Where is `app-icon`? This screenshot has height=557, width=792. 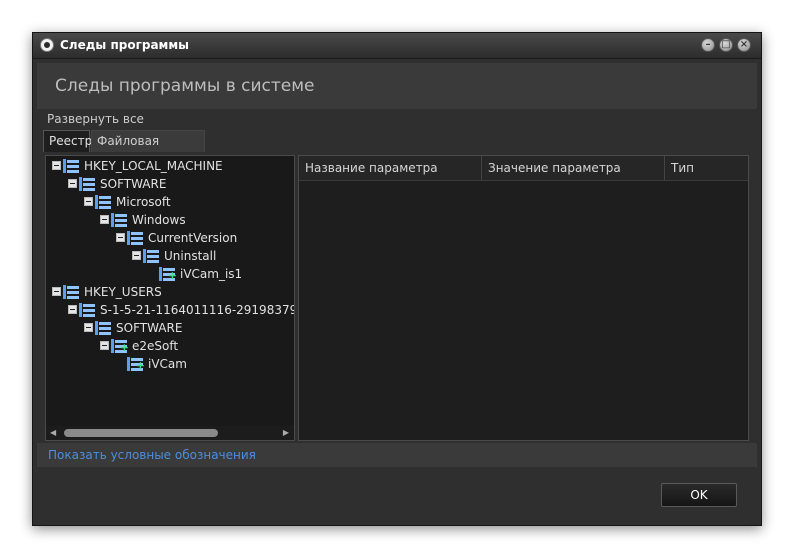 app-icon is located at coordinates (47, 45).